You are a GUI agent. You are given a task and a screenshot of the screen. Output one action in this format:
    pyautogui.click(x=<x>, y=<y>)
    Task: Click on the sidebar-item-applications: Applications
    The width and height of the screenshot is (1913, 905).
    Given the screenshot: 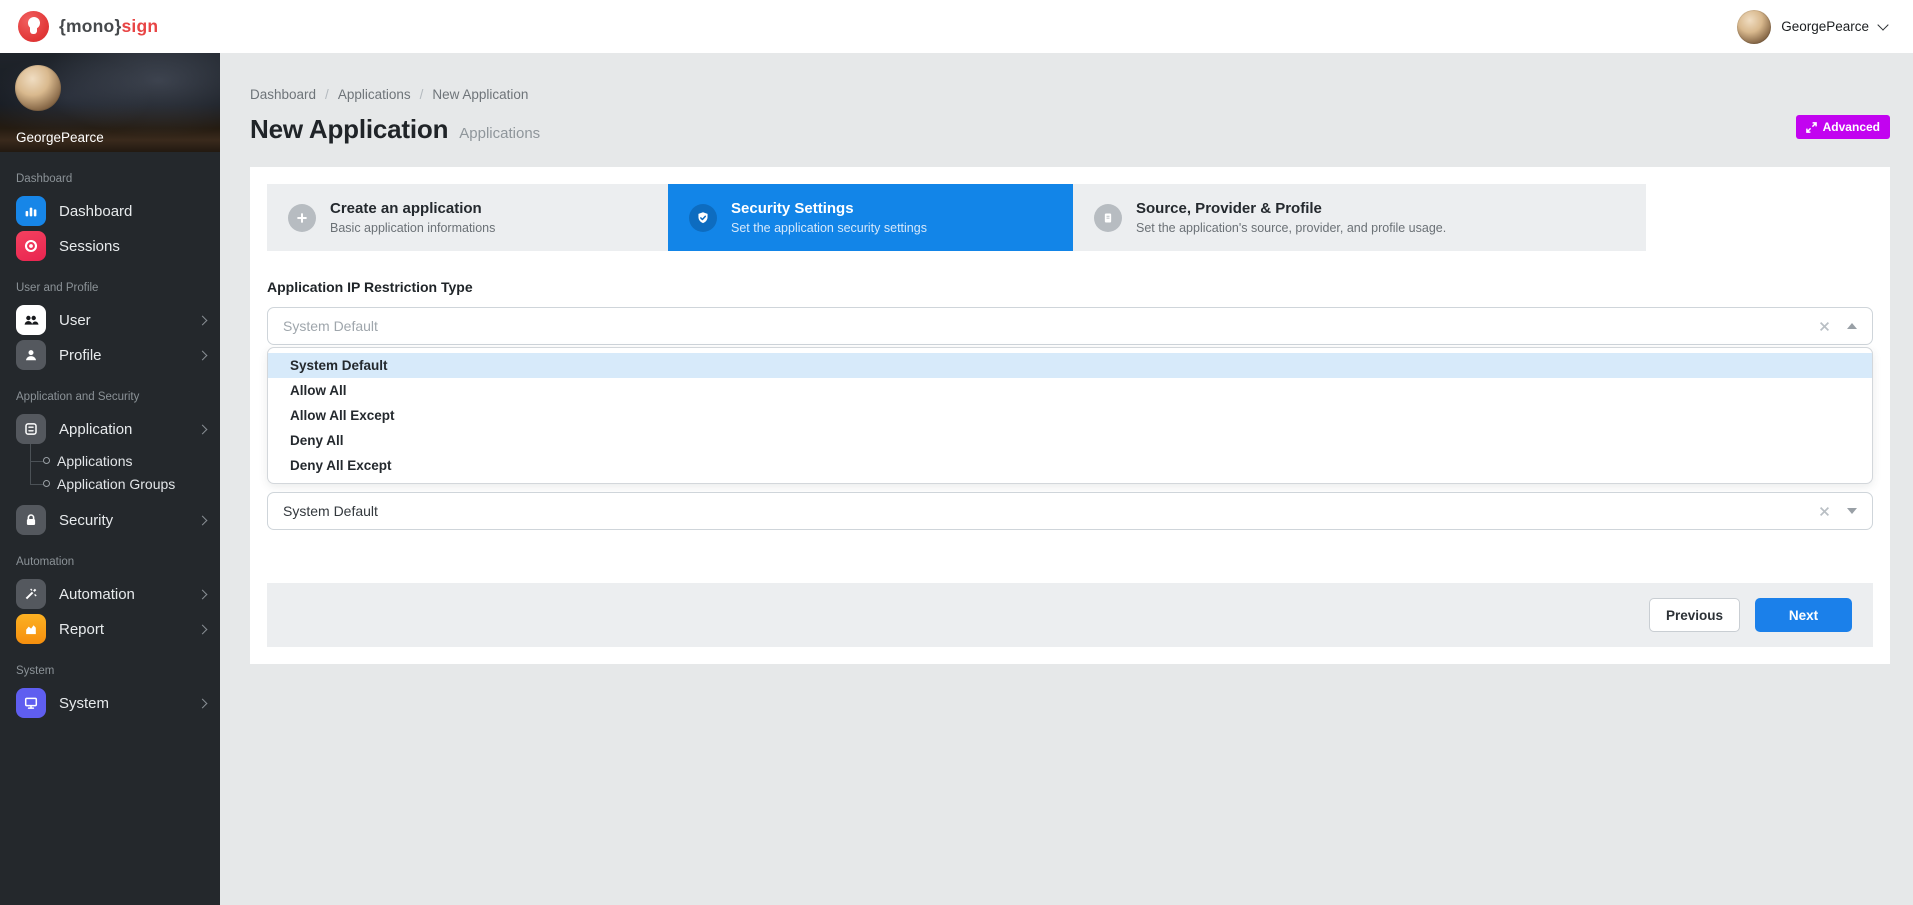 What is the action you would take?
    pyautogui.click(x=125, y=460)
    